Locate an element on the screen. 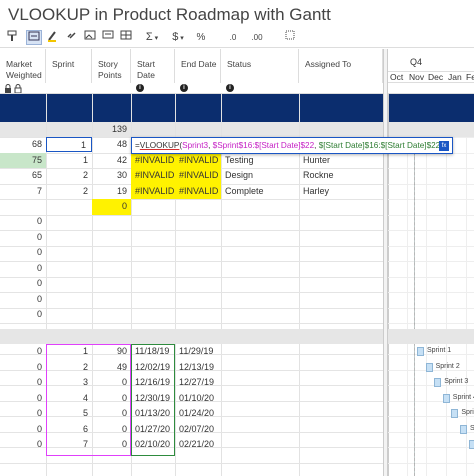 This screenshot has width=474, height=476. separator-row is located at coordinates (191, 336).